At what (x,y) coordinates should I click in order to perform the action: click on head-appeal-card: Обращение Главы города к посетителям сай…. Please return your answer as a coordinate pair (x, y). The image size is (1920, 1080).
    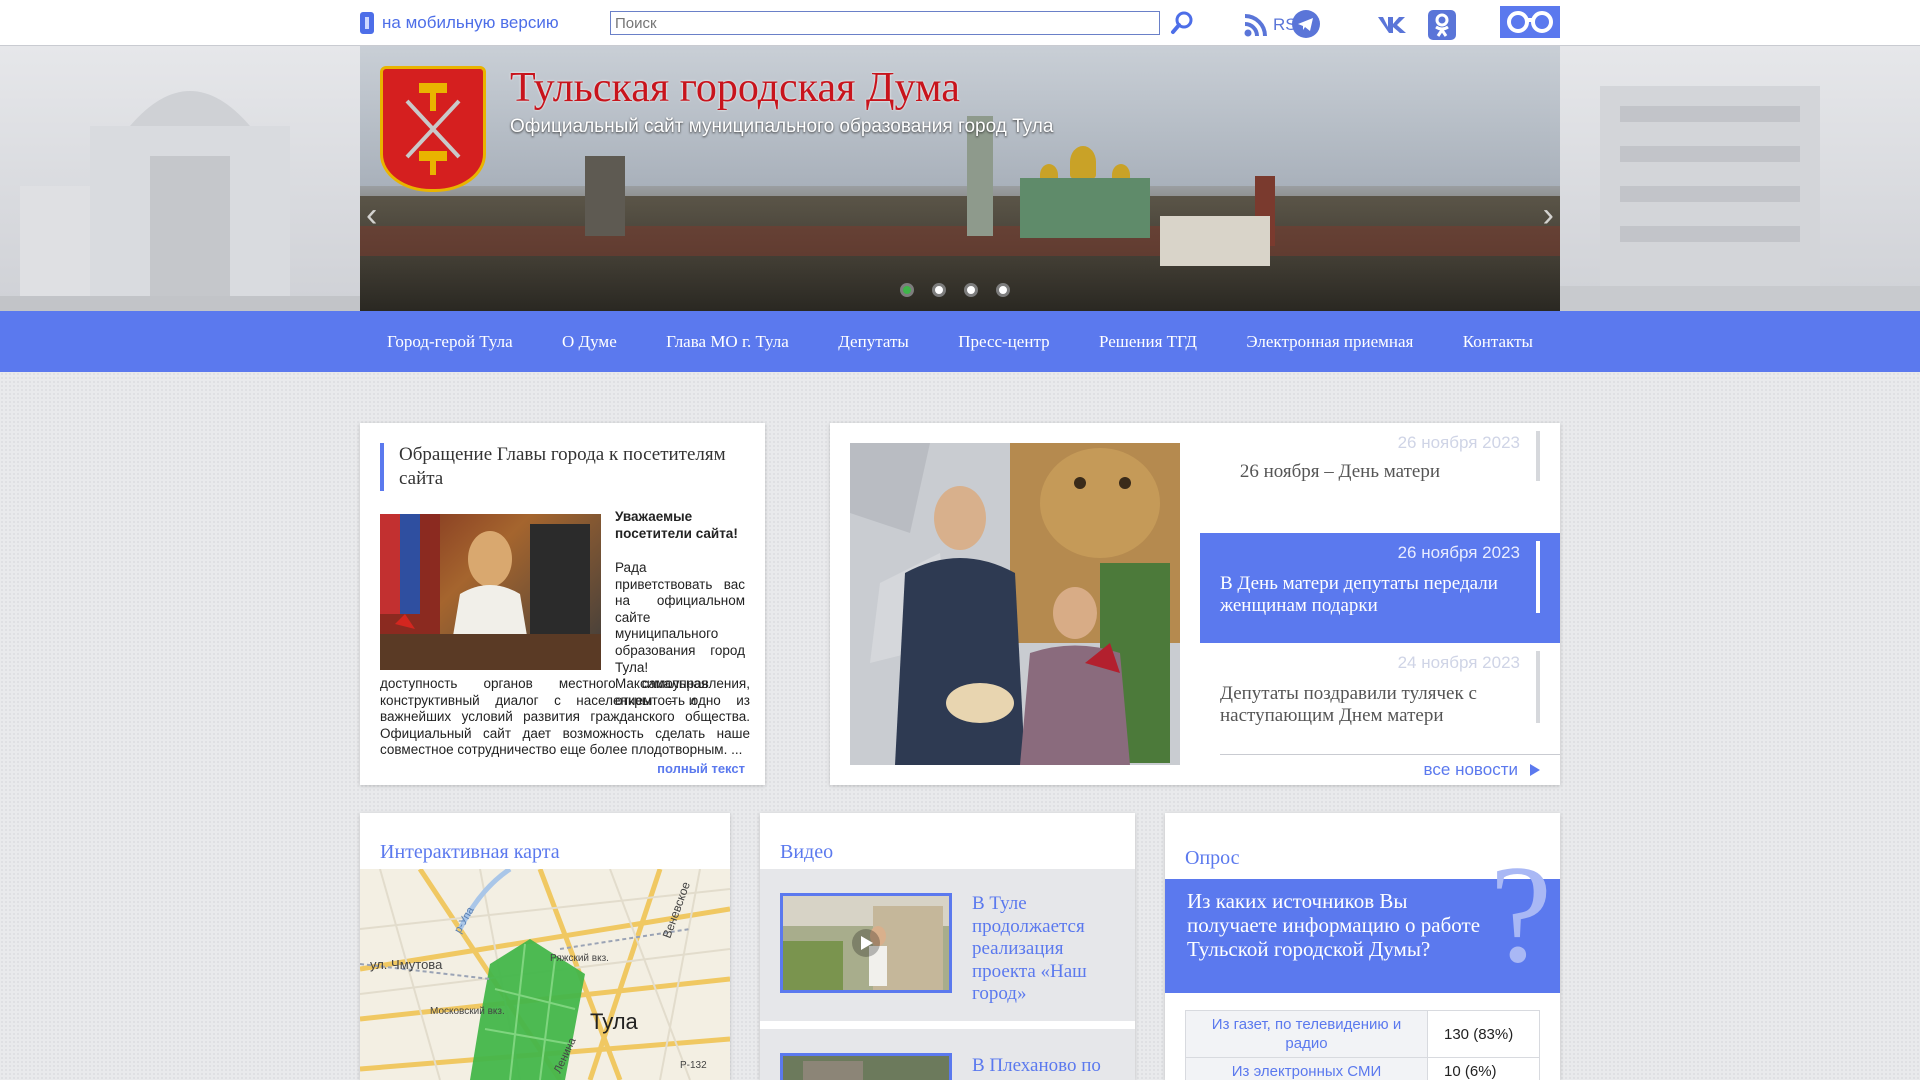
    Looking at the image, I should click on (562, 604).